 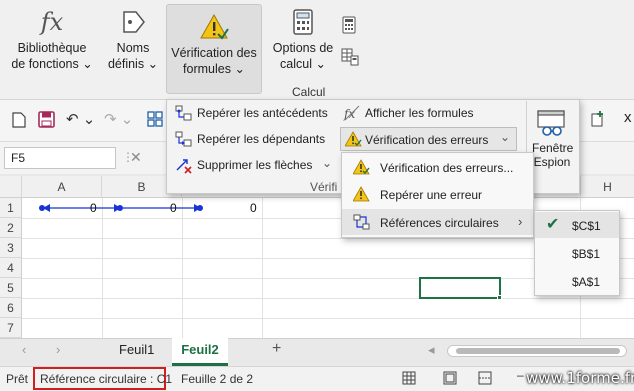 I want to click on svg-text: fx, so click(x=349, y=114).